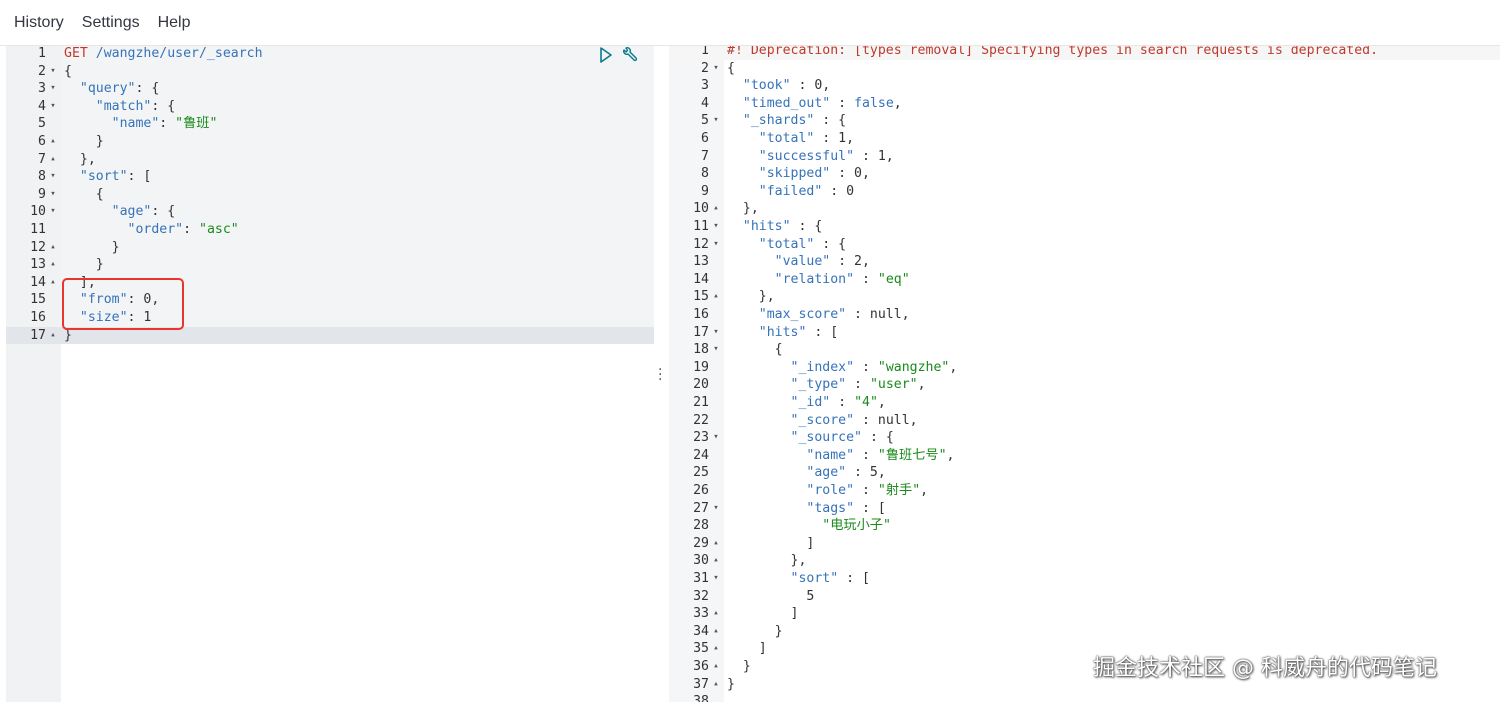 The width and height of the screenshot is (1500, 702). I want to click on code-text: "电玩小子", so click(856, 526).